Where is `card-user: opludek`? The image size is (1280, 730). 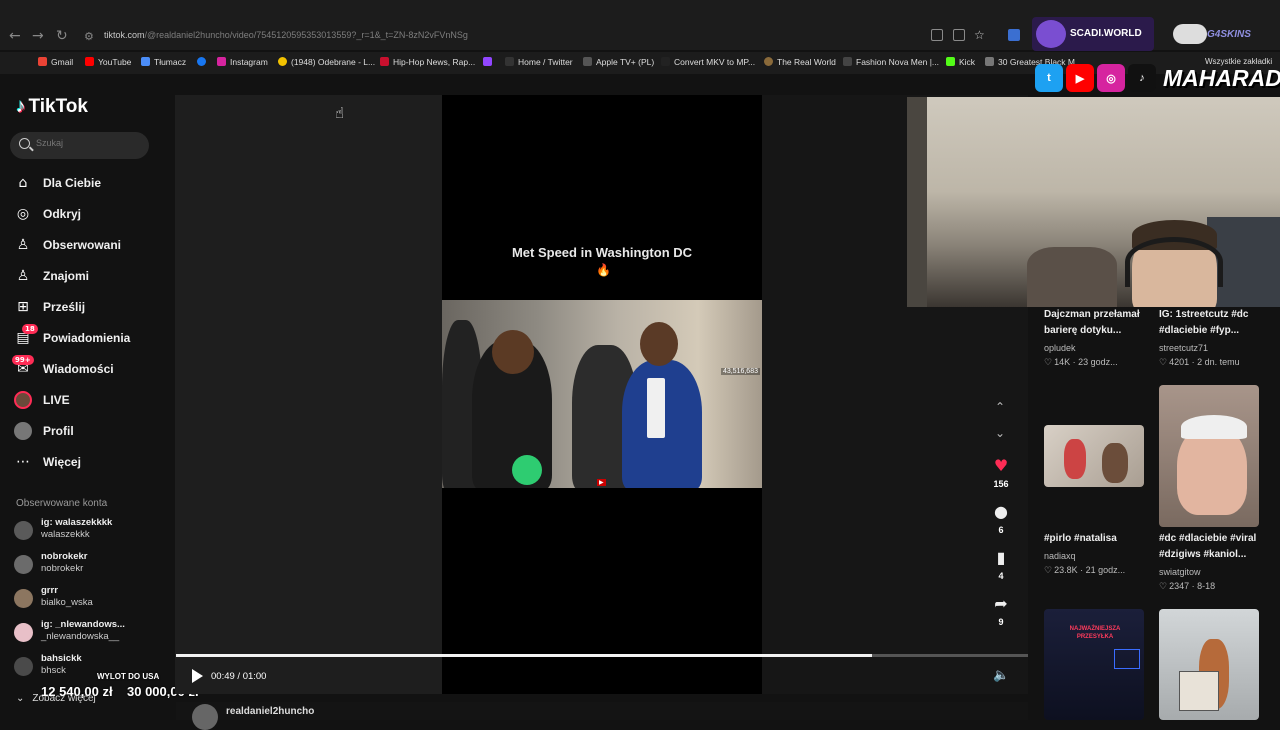 card-user: opludek is located at coordinates (1060, 348).